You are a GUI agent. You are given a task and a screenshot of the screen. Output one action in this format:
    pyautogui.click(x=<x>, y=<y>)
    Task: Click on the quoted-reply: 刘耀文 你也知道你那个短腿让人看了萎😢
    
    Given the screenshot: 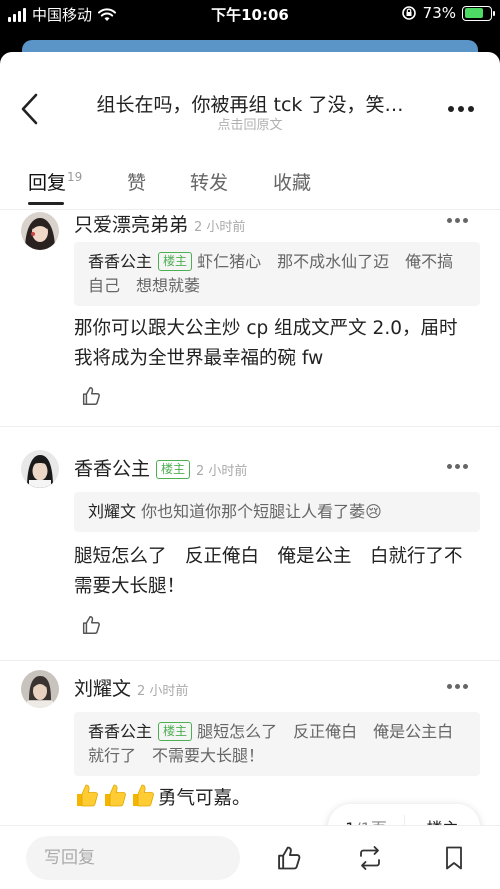 What is the action you would take?
    pyautogui.click(x=277, y=512)
    